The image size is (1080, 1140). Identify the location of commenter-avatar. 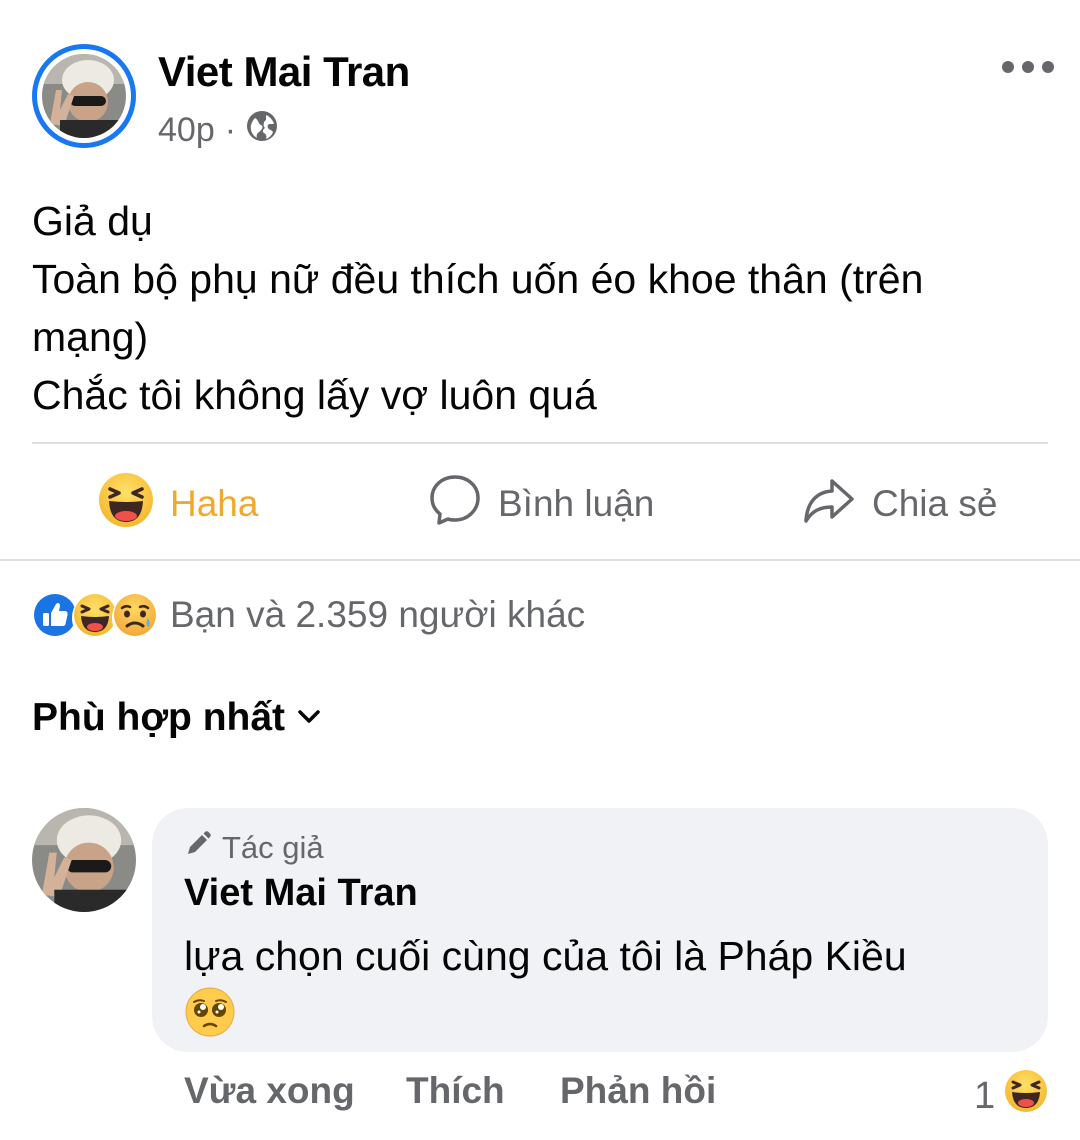
(84, 860).